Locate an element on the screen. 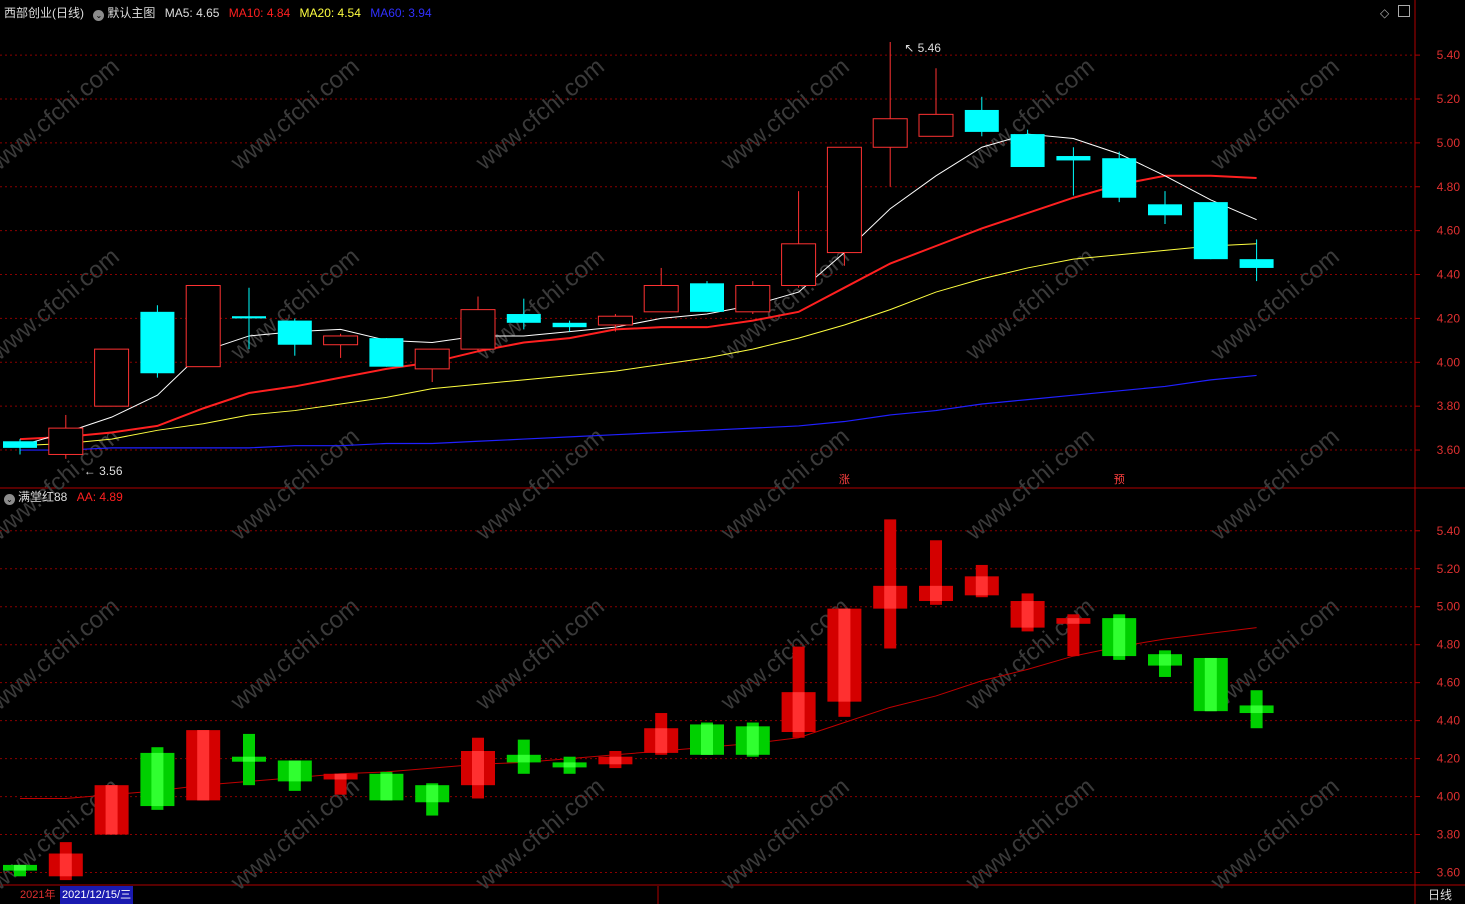 The width and height of the screenshot is (1465, 904). window-icon is located at coordinates (1404, 11).